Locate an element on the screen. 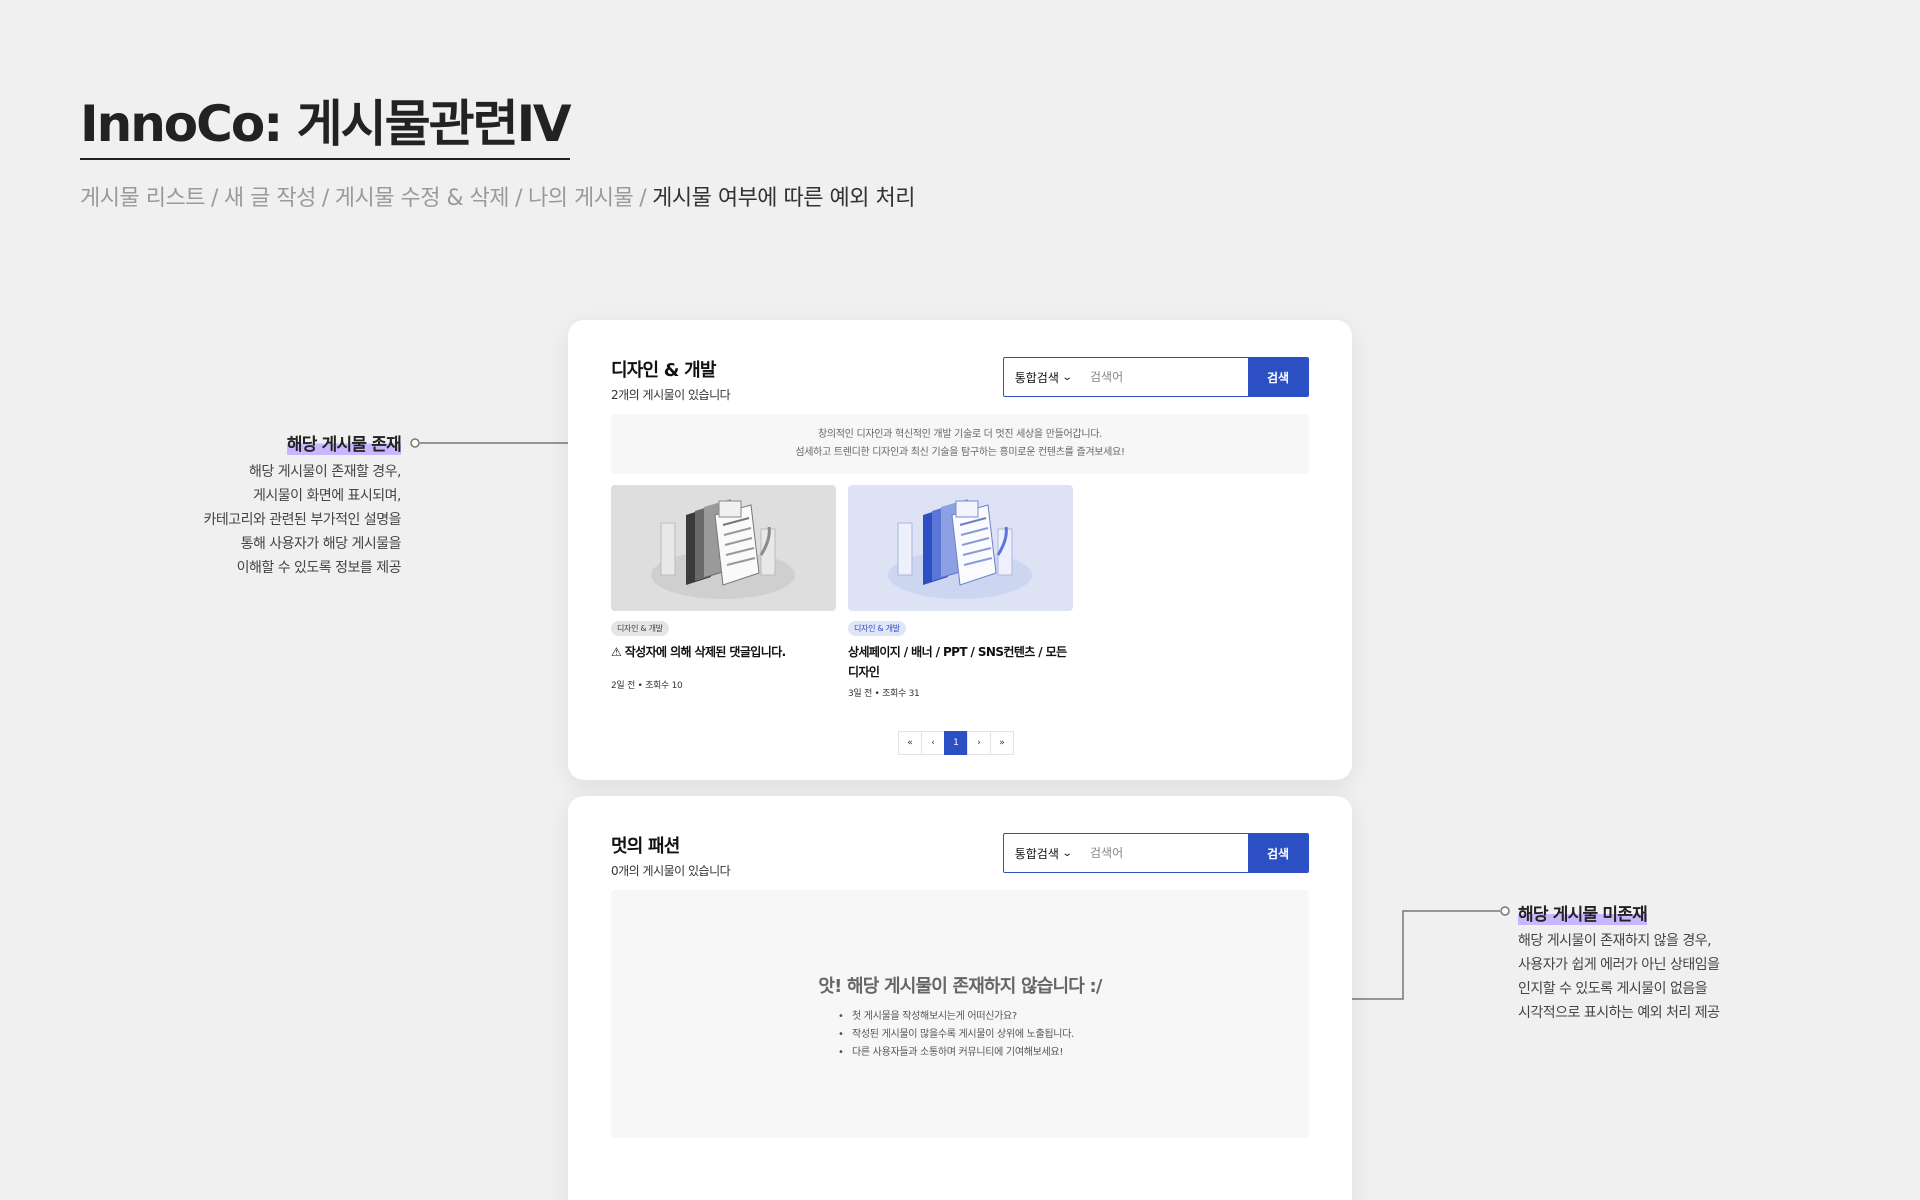  annotation-line: 게시물이 화면에 표시되며, is located at coordinates (327, 496).